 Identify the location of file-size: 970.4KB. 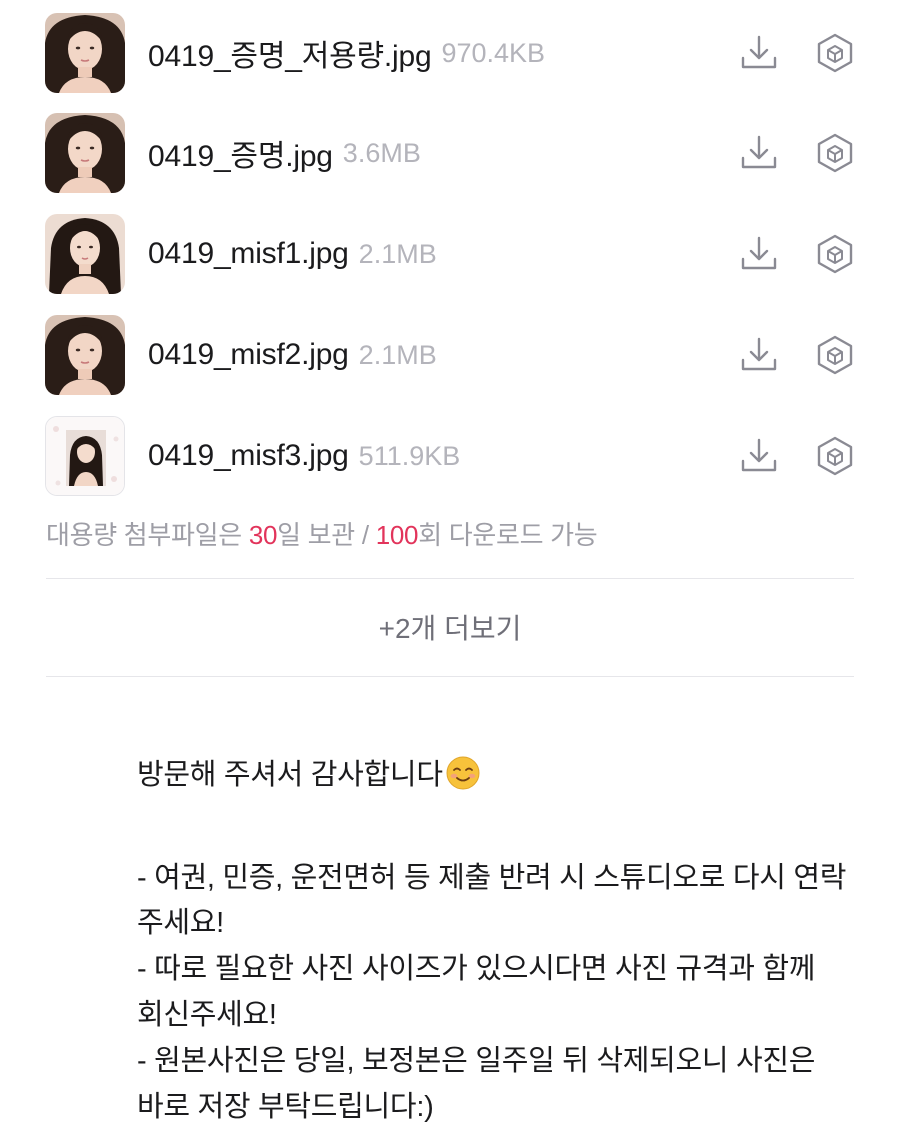
(493, 52).